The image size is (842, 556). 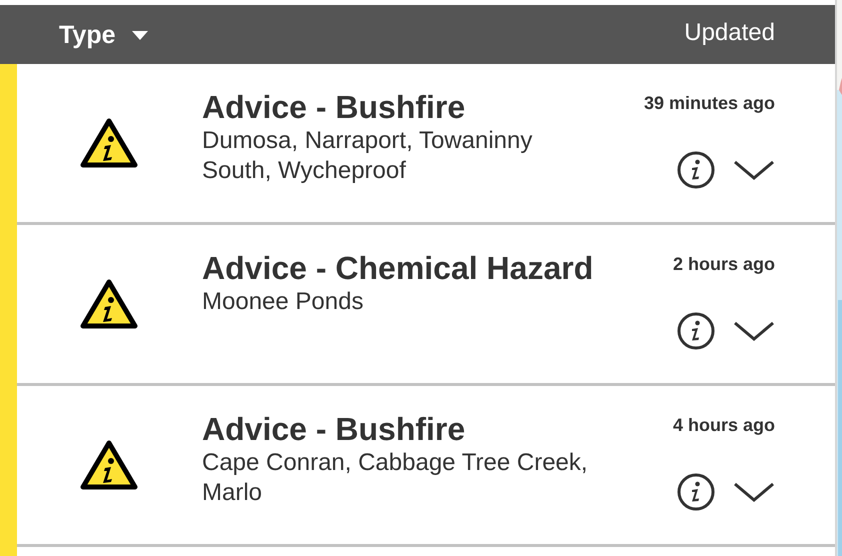 What do you see at coordinates (140, 35) in the screenshot?
I see `caret-icon` at bounding box center [140, 35].